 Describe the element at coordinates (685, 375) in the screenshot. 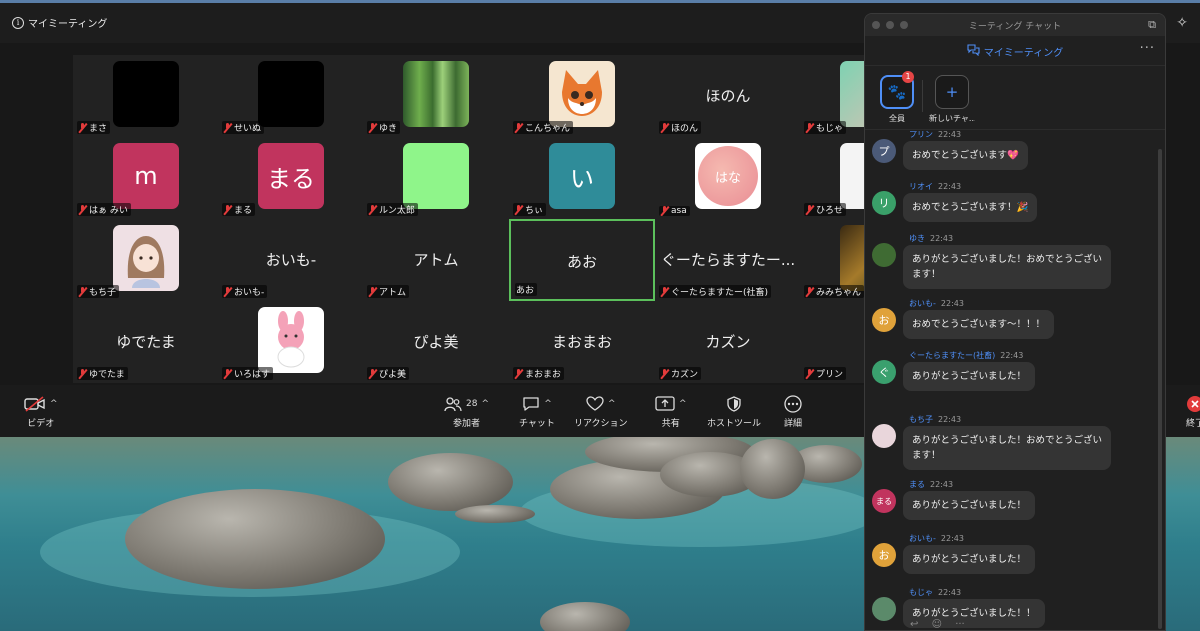

I see `participant-name: カズン` at that location.